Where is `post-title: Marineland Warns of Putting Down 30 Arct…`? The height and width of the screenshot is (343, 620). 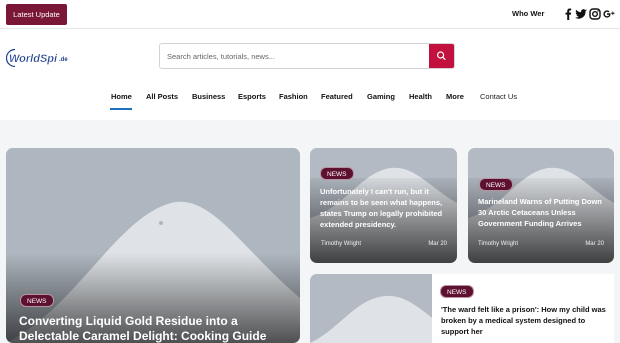
post-title: Marineland Warns of Putting Down 30 Arct… is located at coordinates (544, 212).